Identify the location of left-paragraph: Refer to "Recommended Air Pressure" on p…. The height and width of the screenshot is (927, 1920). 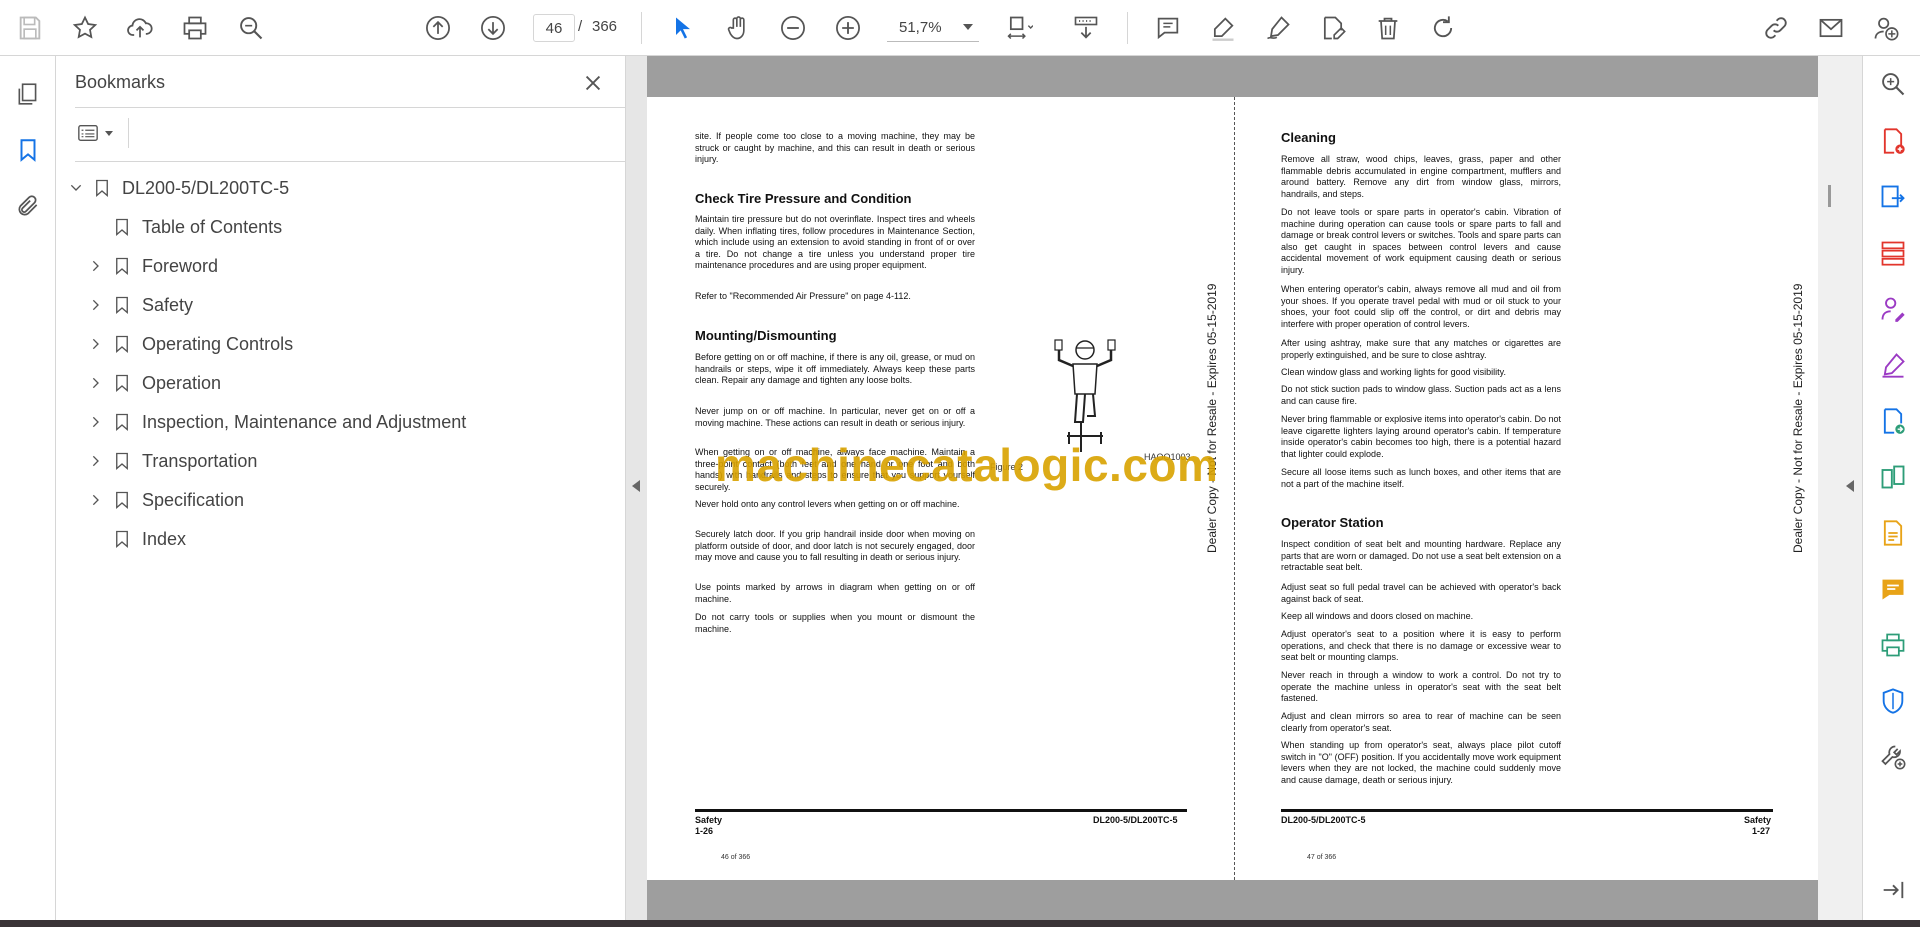
(803, 296).